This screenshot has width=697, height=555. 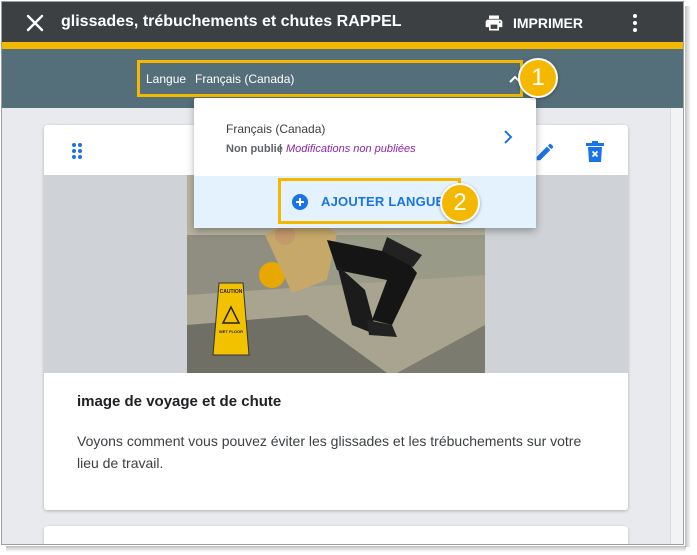 I want to click on window-shadow-right, so click(x=688, y=276).